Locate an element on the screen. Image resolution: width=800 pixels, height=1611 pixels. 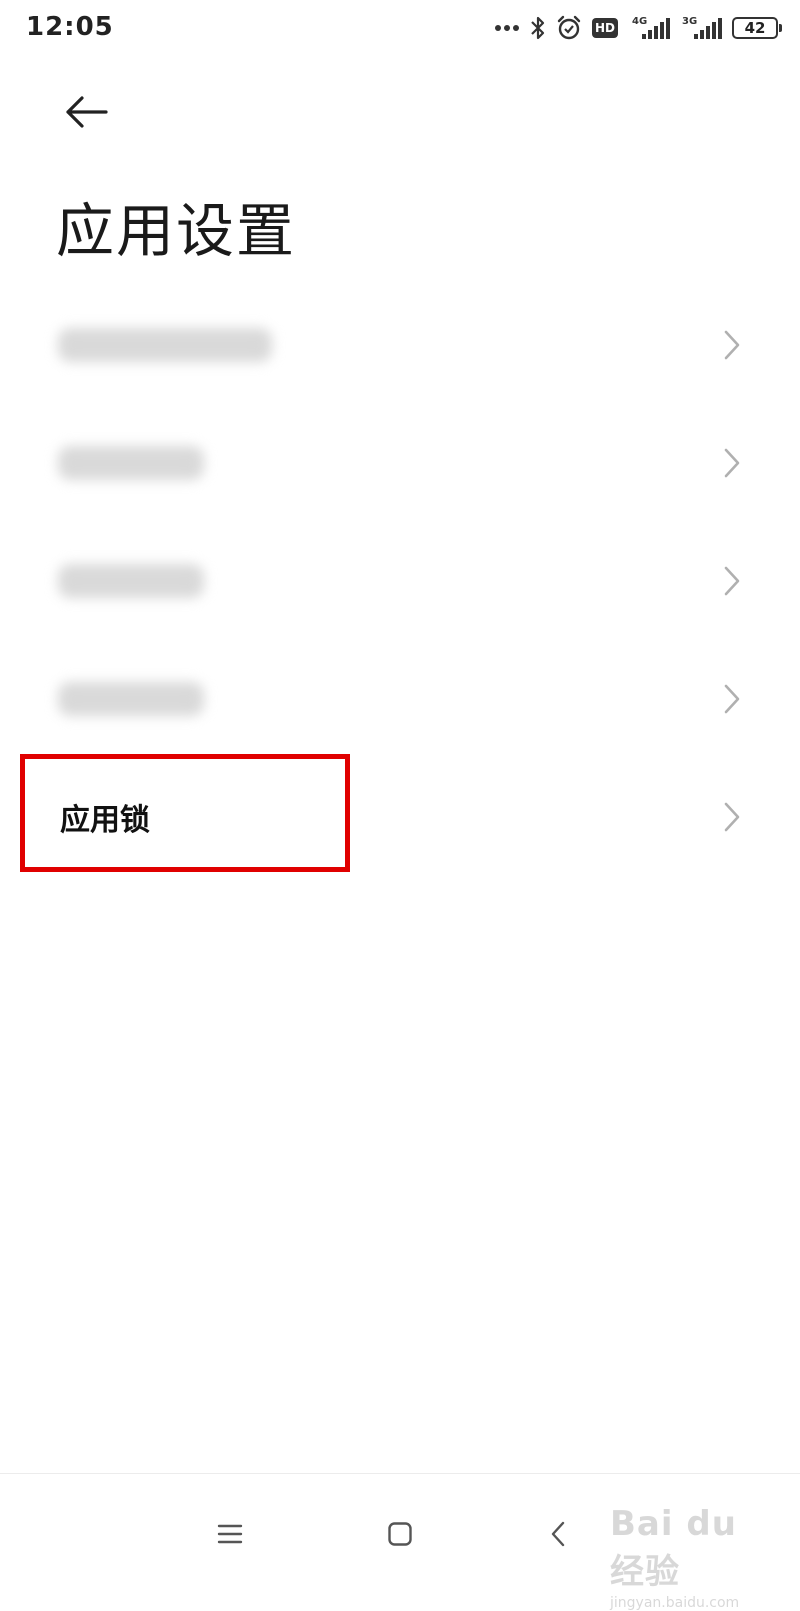
hd-icon: HD is located at coordinates (605, 28).